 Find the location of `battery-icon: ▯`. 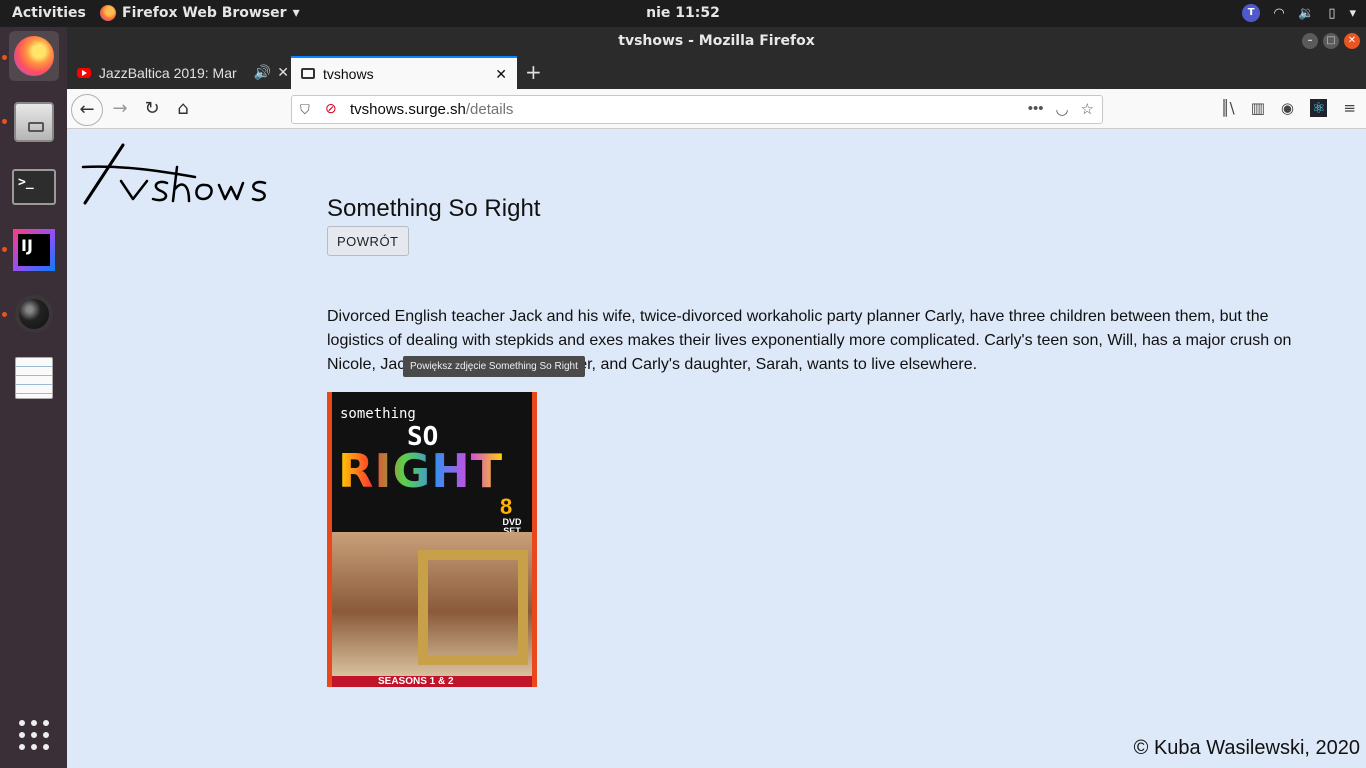

battery-icon: ▯ is located at coordinates (1331, 13).